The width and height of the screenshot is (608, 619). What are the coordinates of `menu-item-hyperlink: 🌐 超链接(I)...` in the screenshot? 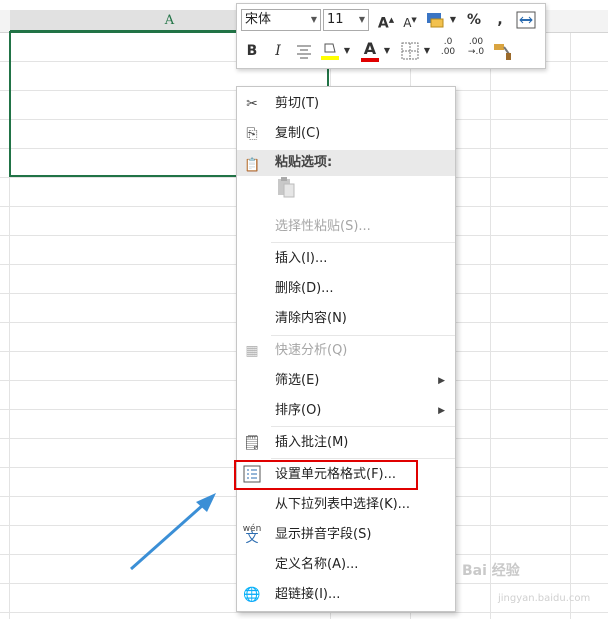 It's located at (346, 595).